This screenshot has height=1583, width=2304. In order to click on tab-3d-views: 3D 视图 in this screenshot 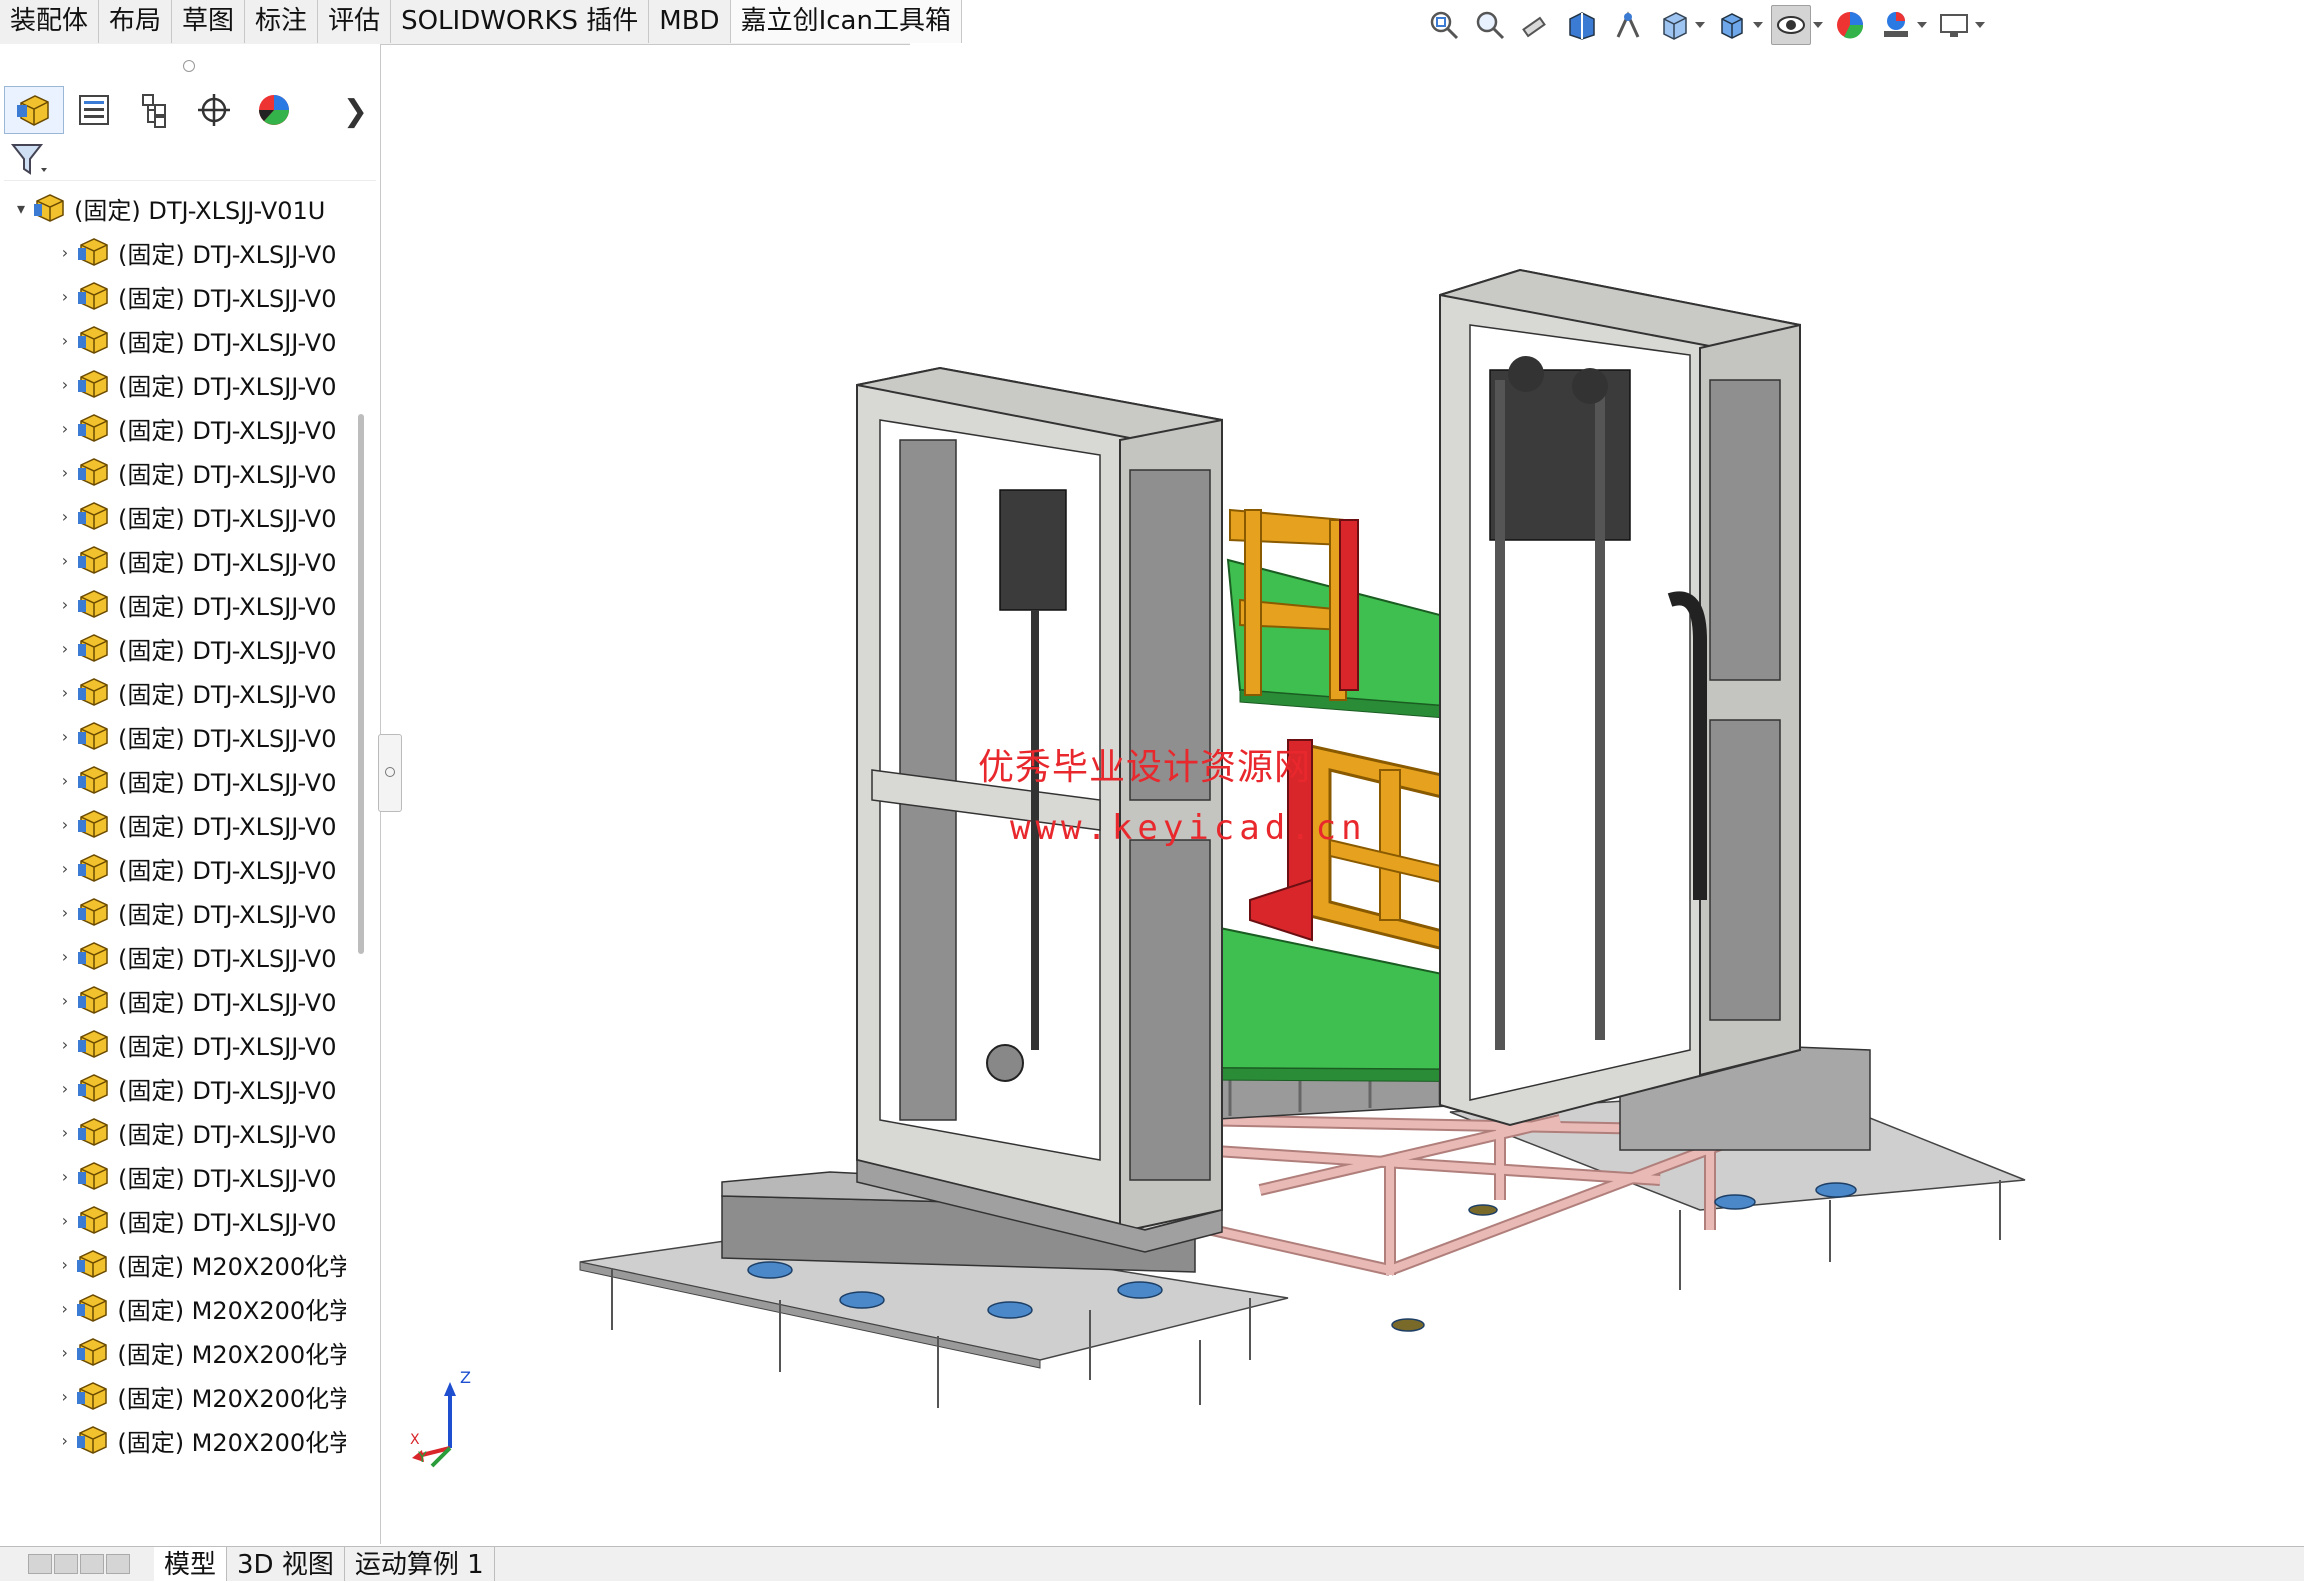, I will do `click(286, 1564)`.